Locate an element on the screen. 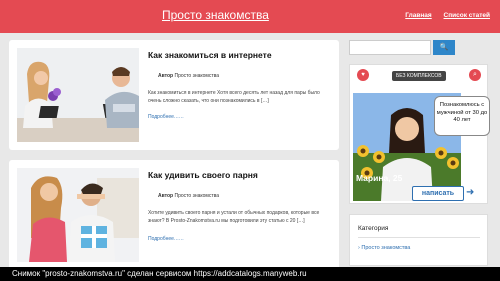 This screenshot has height=281, width=500. search-button: 🔍 is located at coordinates (444, 47).